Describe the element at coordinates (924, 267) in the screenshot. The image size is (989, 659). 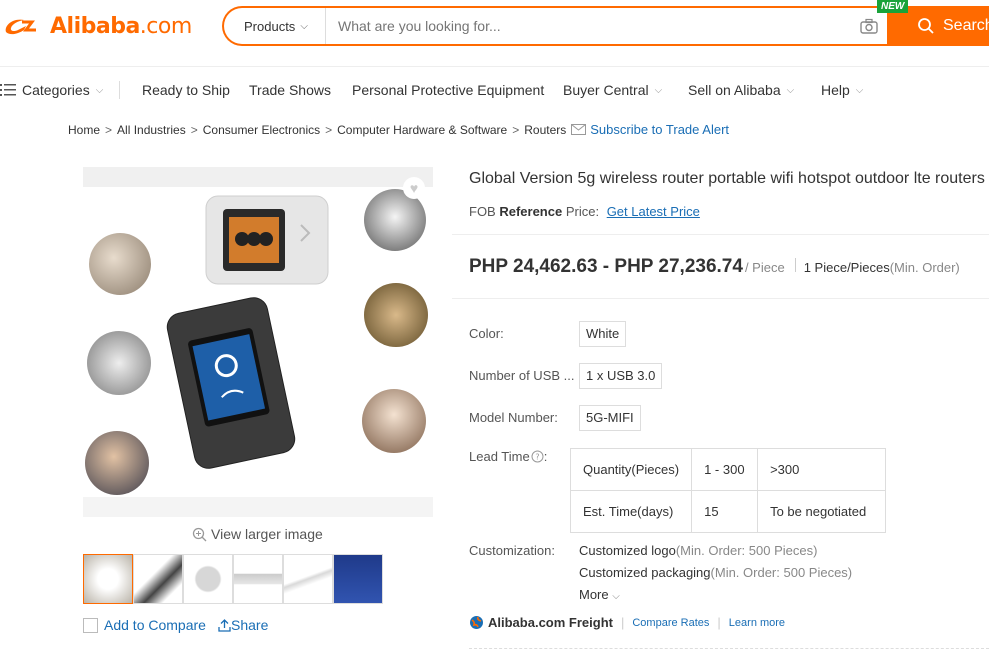
I see `min-order-note: (Min. Order)` at that location.